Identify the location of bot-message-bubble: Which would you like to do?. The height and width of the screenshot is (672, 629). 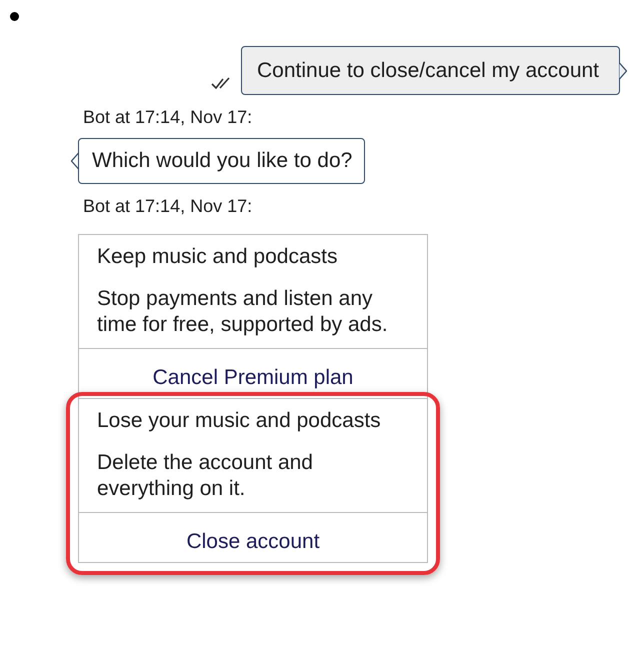
(222, 161).